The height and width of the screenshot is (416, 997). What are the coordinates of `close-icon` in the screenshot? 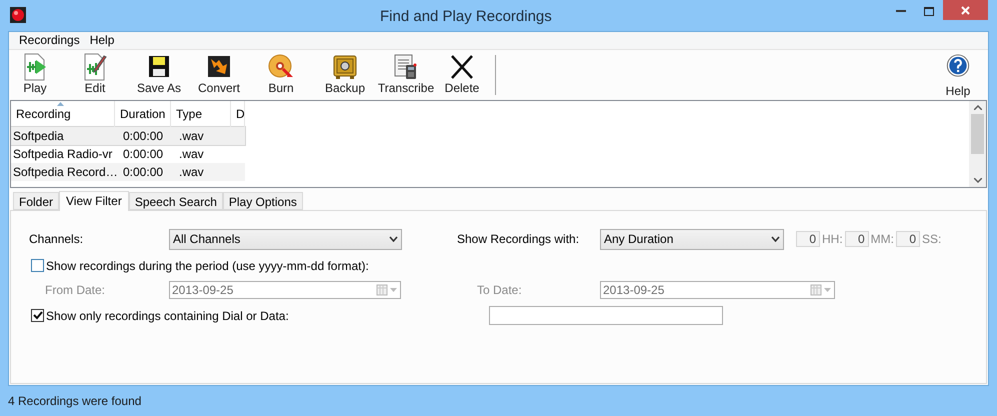 It's located at (965, 10).